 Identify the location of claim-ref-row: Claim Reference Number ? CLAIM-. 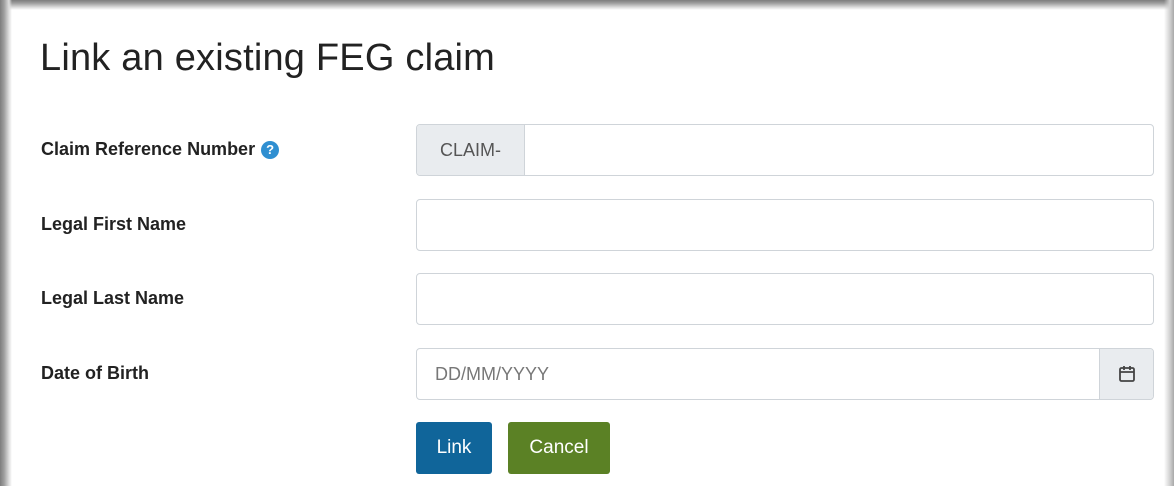
(588, 150).